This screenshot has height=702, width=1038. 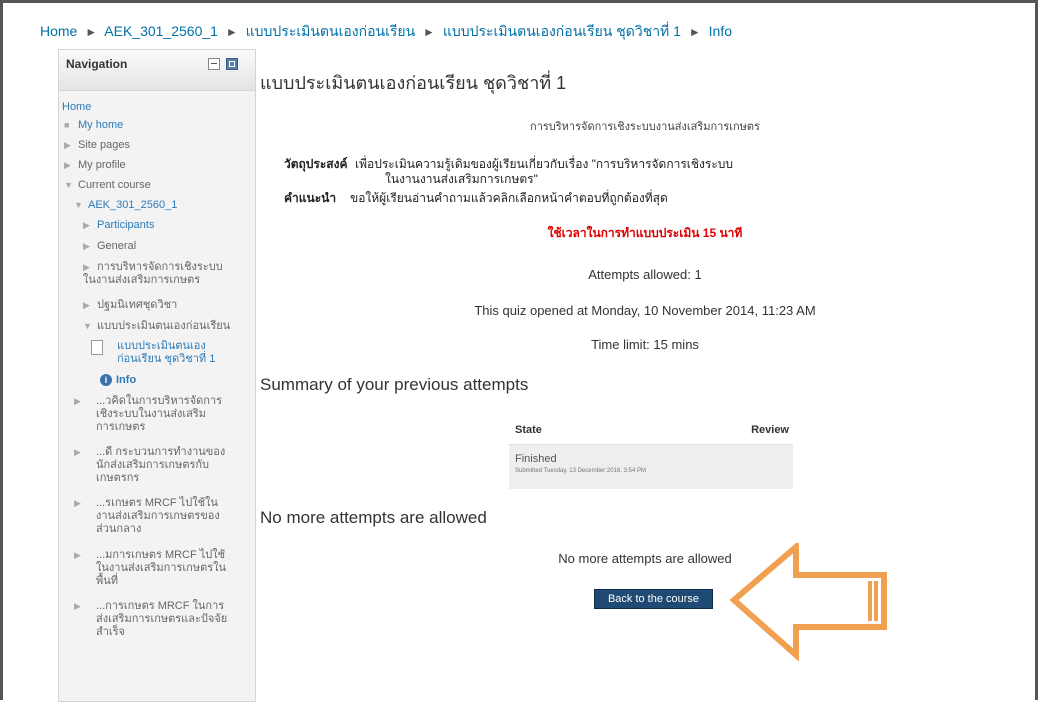 What do you see at coordinates (97, 347) in the screenshot?
I see `quiz-icon` at bounding box center [97, 347].